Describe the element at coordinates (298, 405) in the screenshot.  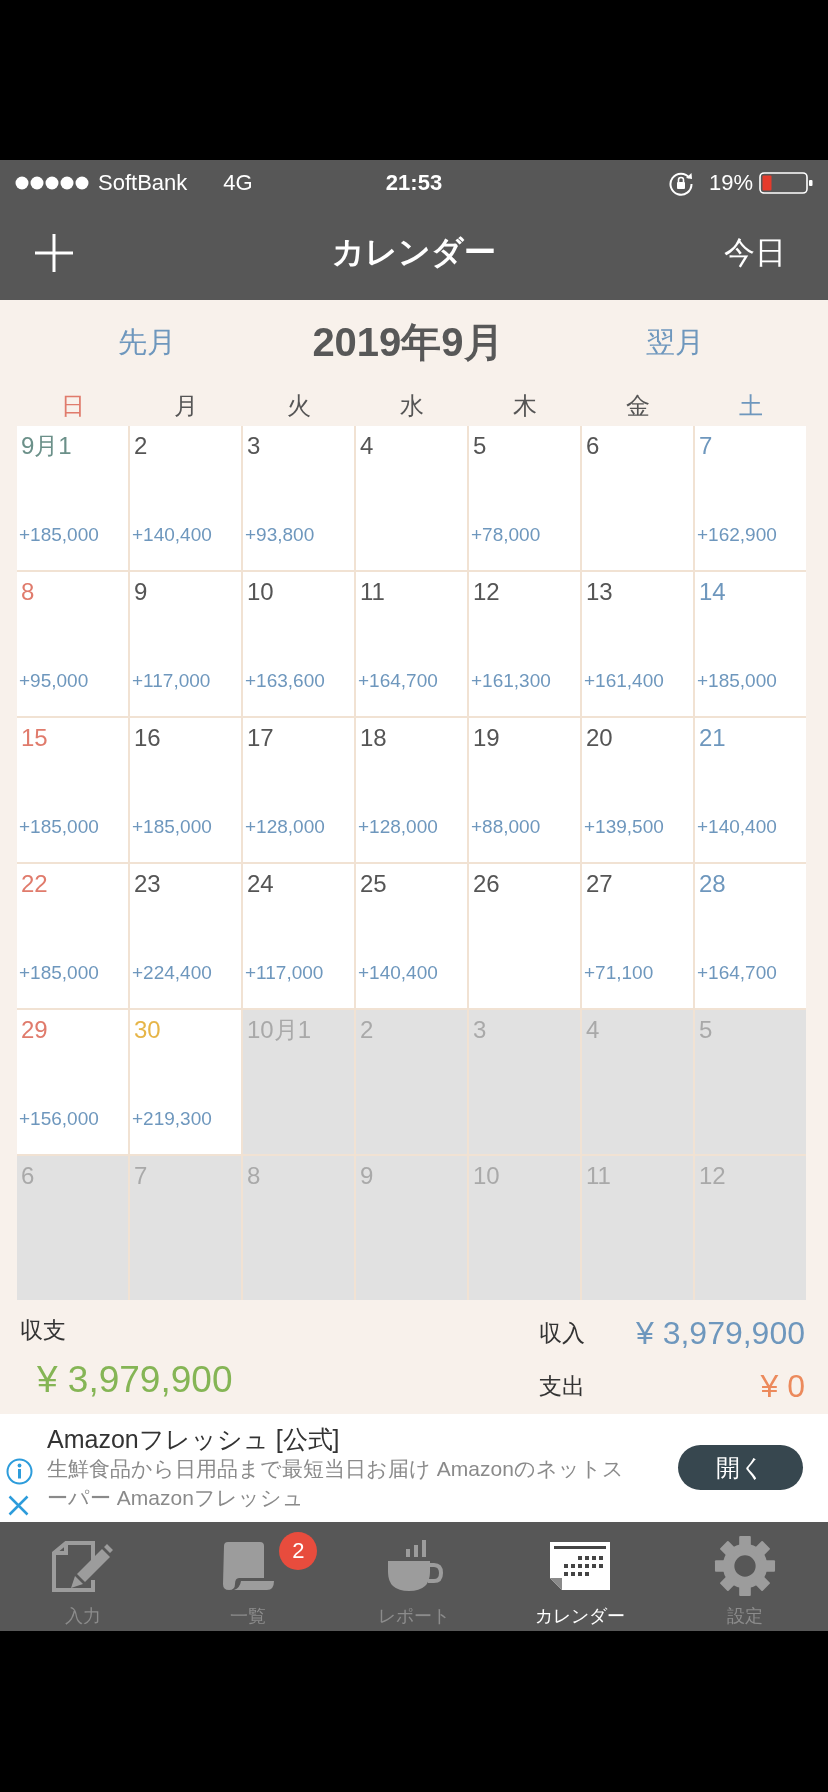
I see `weekday-label: 火` at that location.